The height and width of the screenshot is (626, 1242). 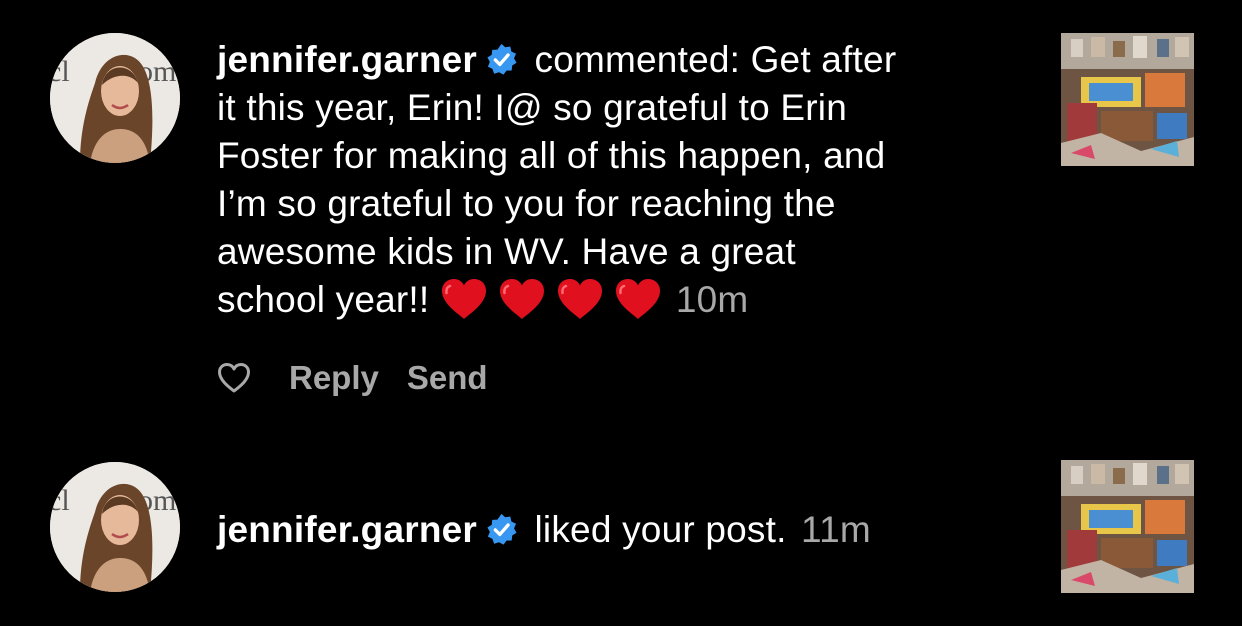 What do you see at coordinates (506, 251) in the screenshot?
I see `comment-line: awesome kids in WV. Have a great` at bounding box center [506, 251].